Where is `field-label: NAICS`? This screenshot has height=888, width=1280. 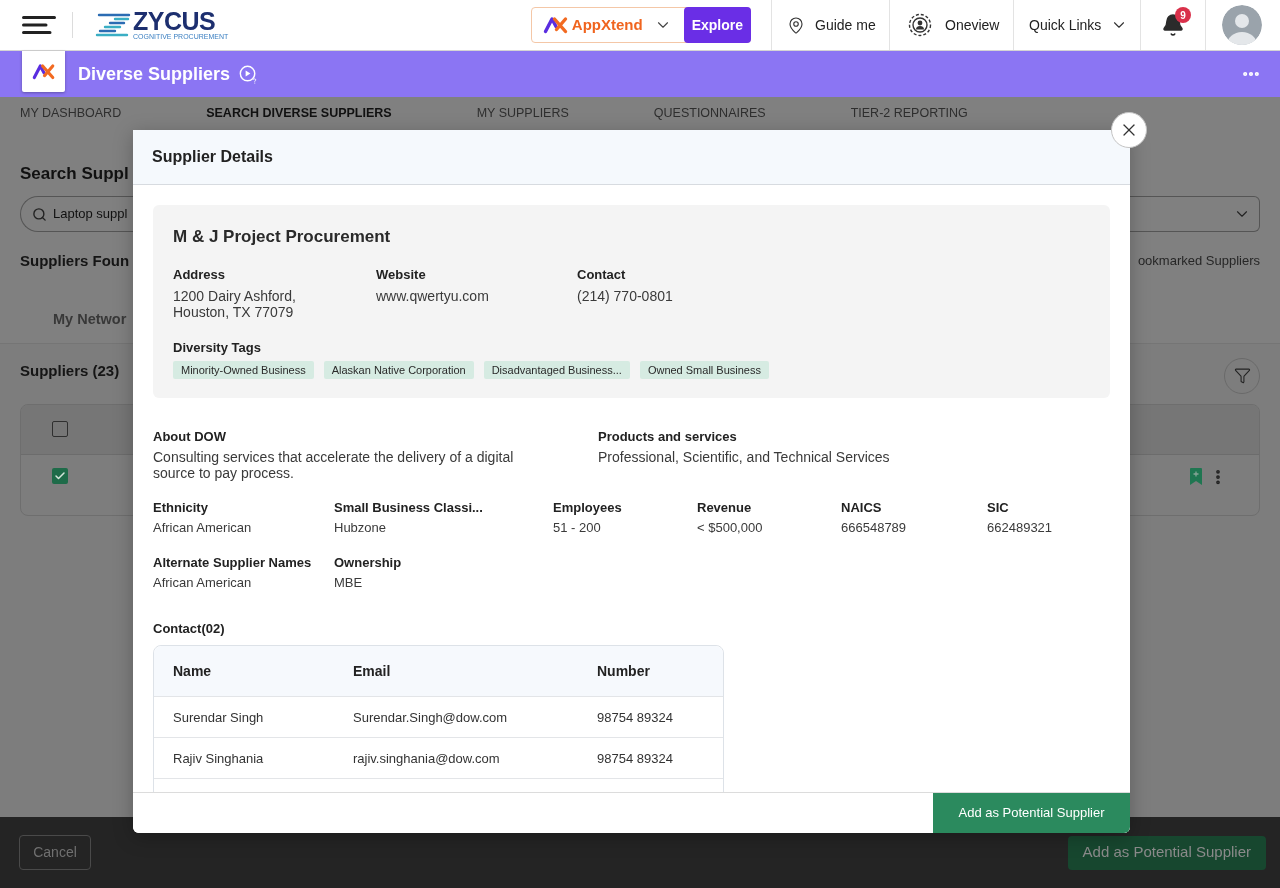 field-label: NAICS is located at coordinates (861, 508).